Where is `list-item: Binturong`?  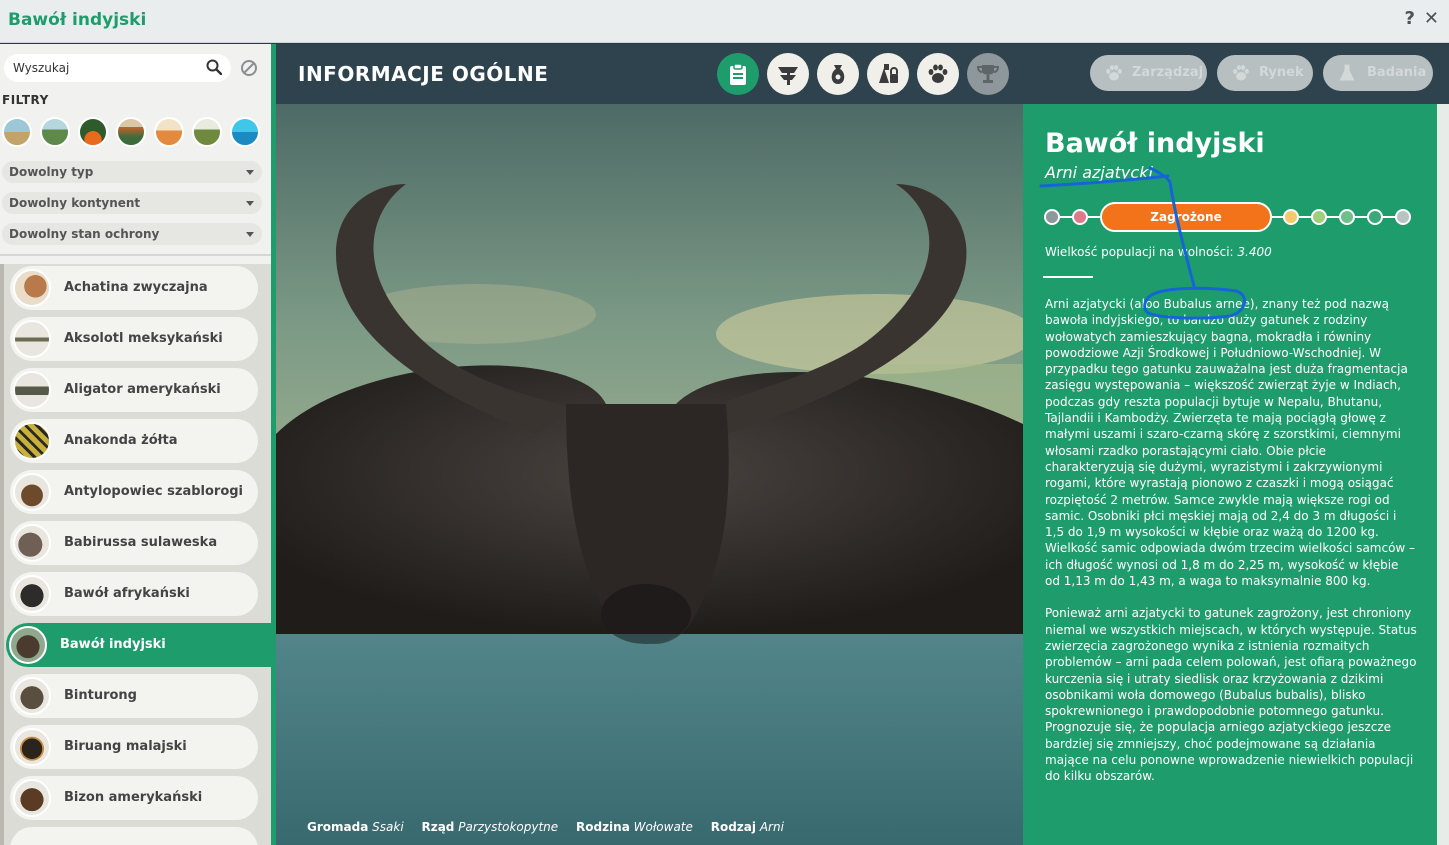 list-item: Binturong is located at coordinates (134, 696).